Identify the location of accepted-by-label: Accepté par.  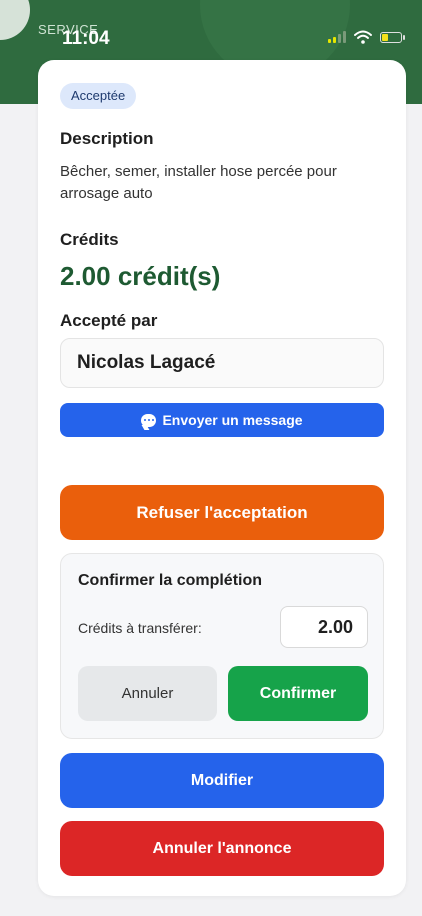
(109, 320).